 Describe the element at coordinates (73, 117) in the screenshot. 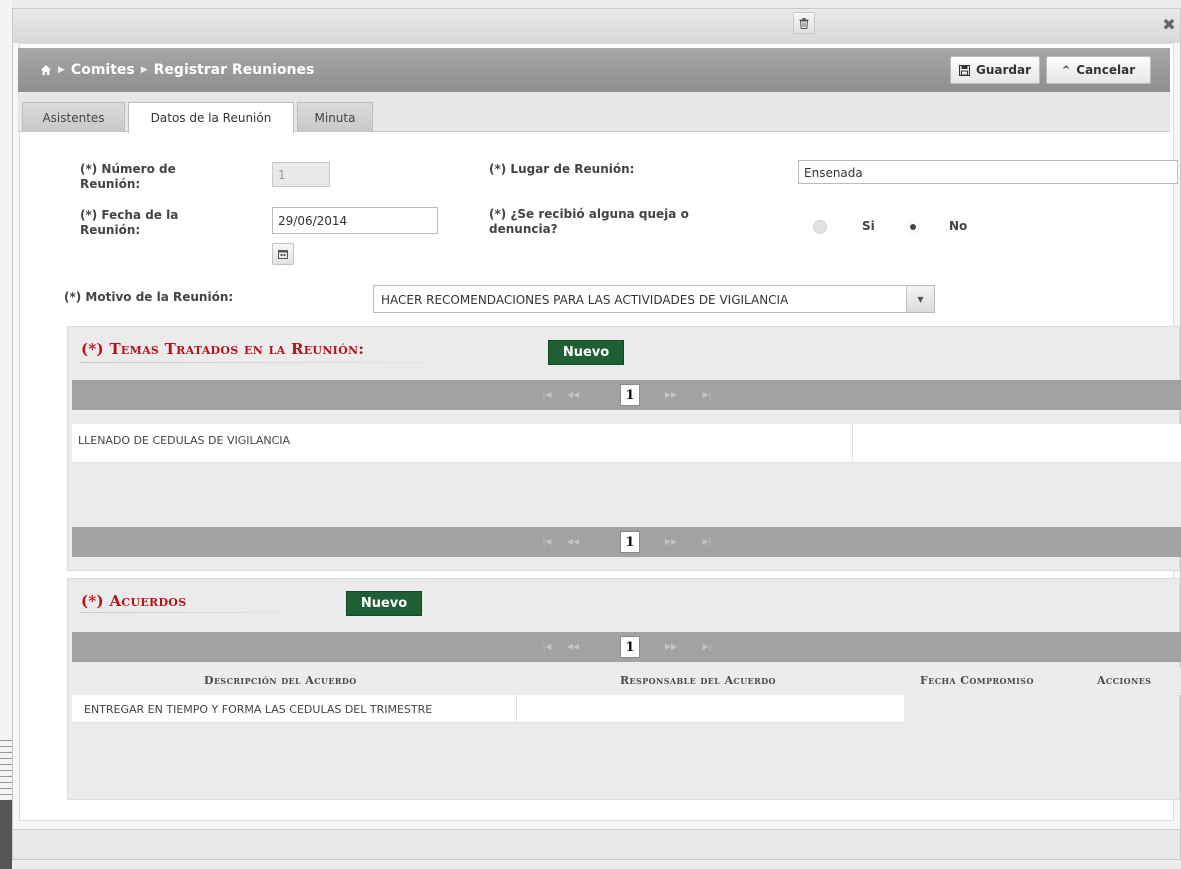

I see `tab-asistentes: Asistentes` at that location.